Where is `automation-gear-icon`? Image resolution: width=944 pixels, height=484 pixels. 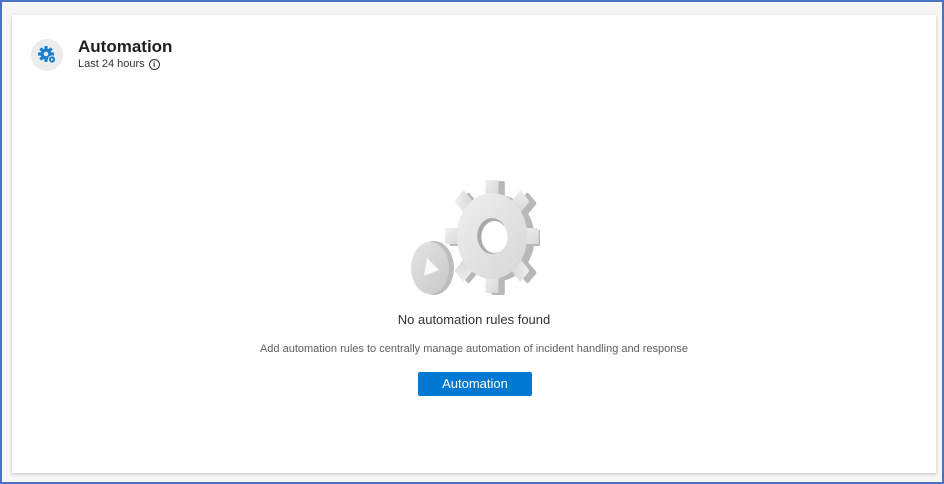 automation-gear-icon is located at coordinates (47, 55).